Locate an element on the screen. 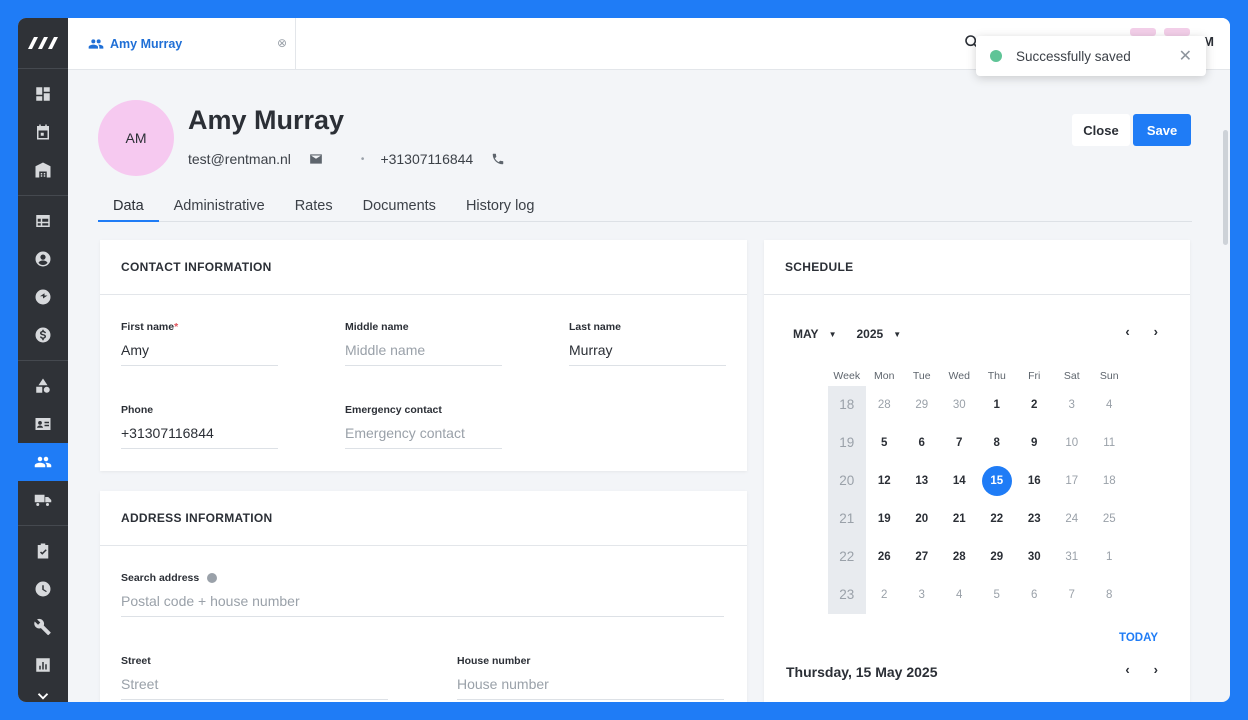  calendar-icon is located at coordinates (43, 132).